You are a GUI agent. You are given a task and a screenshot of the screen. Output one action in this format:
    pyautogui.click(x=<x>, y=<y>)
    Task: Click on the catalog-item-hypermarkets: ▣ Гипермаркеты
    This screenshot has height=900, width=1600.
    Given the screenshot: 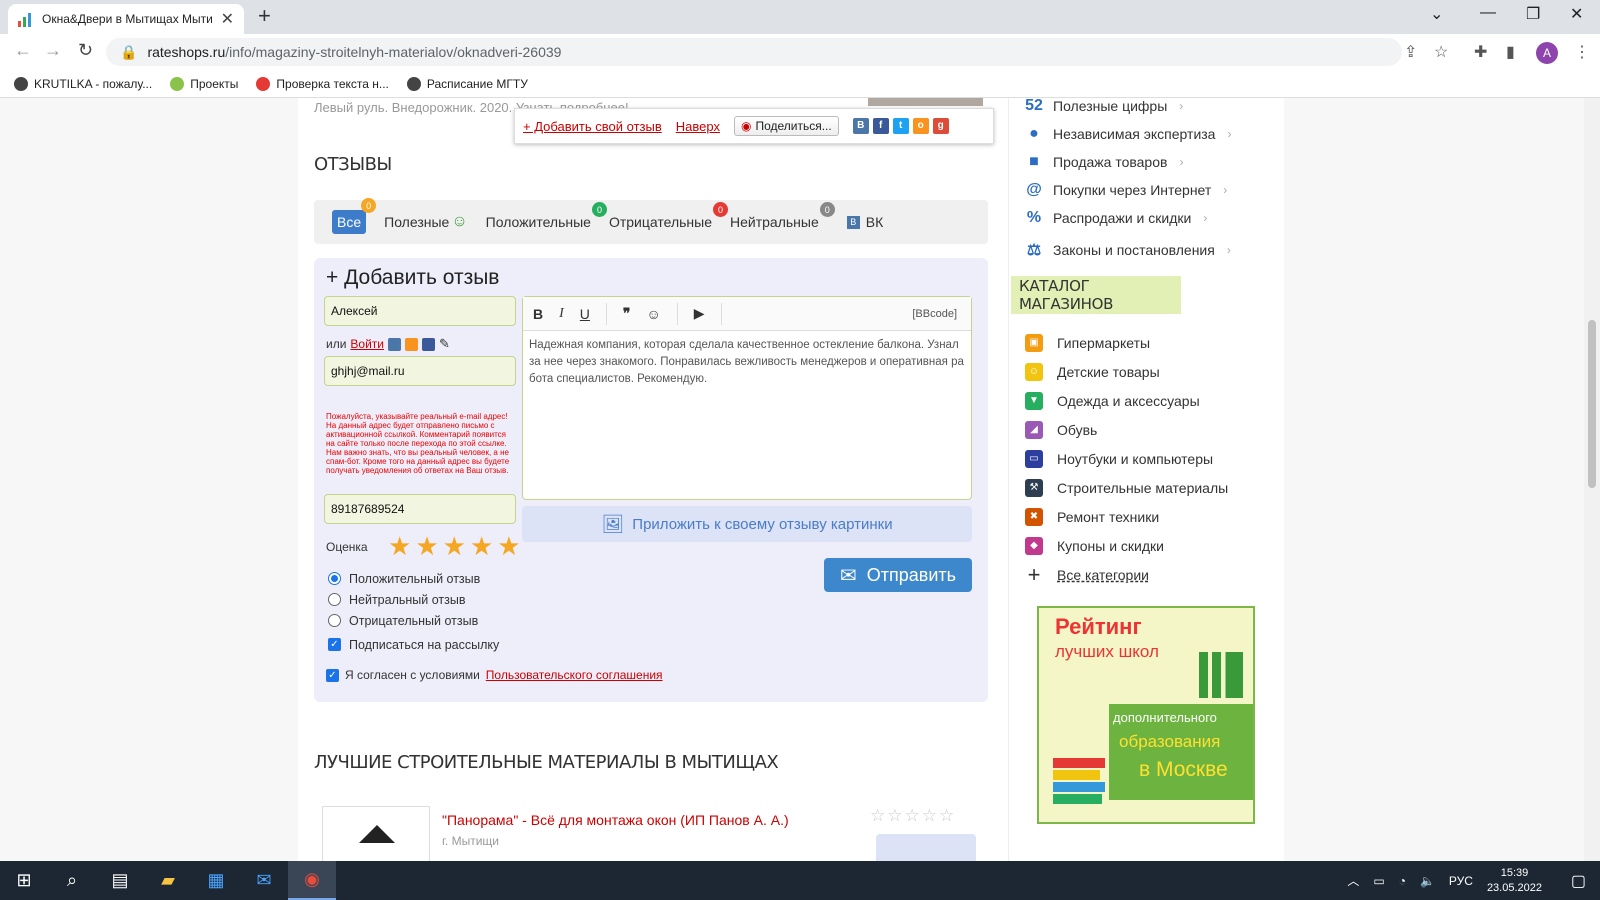 What is the action you would take?
    pyautogui.click(x=1126, y=342)
    